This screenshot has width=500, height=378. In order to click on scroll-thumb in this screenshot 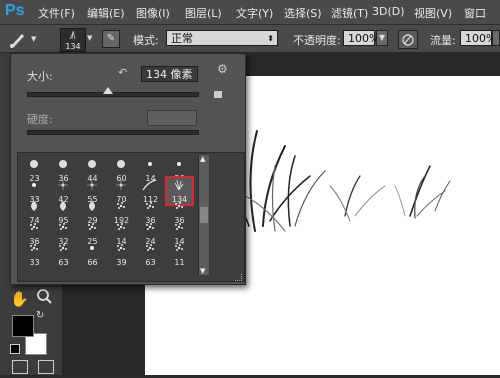, I will do `click(204, 215)`.